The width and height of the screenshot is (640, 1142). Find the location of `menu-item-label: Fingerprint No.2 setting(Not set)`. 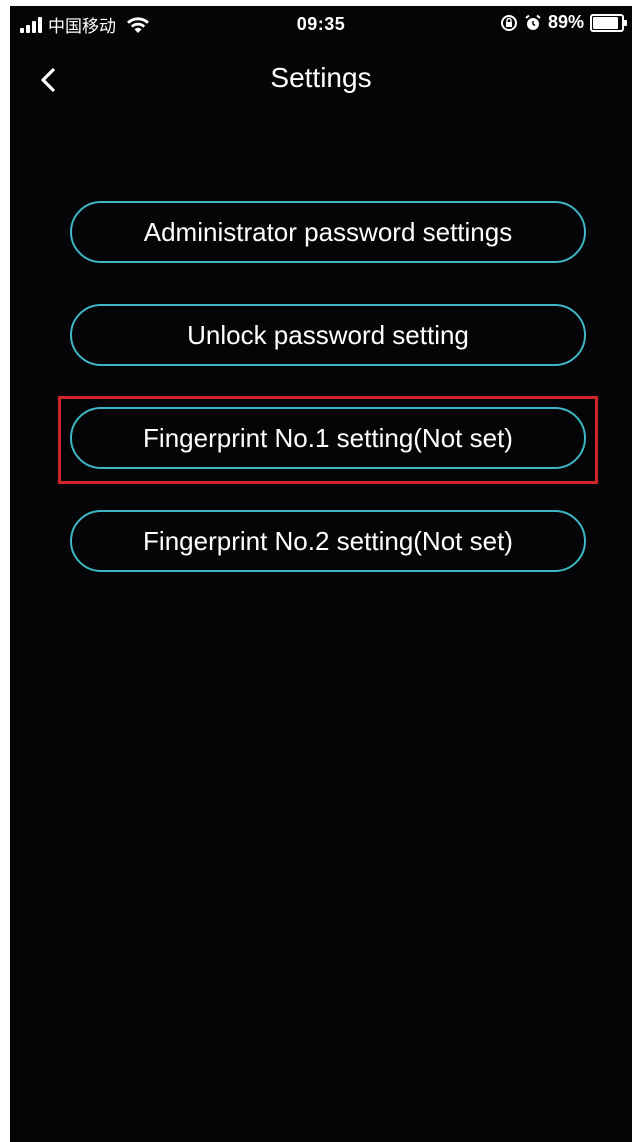

menu-item-label: Fingerprint No.2 setting(Not set) is located at coordinates (328, 540).